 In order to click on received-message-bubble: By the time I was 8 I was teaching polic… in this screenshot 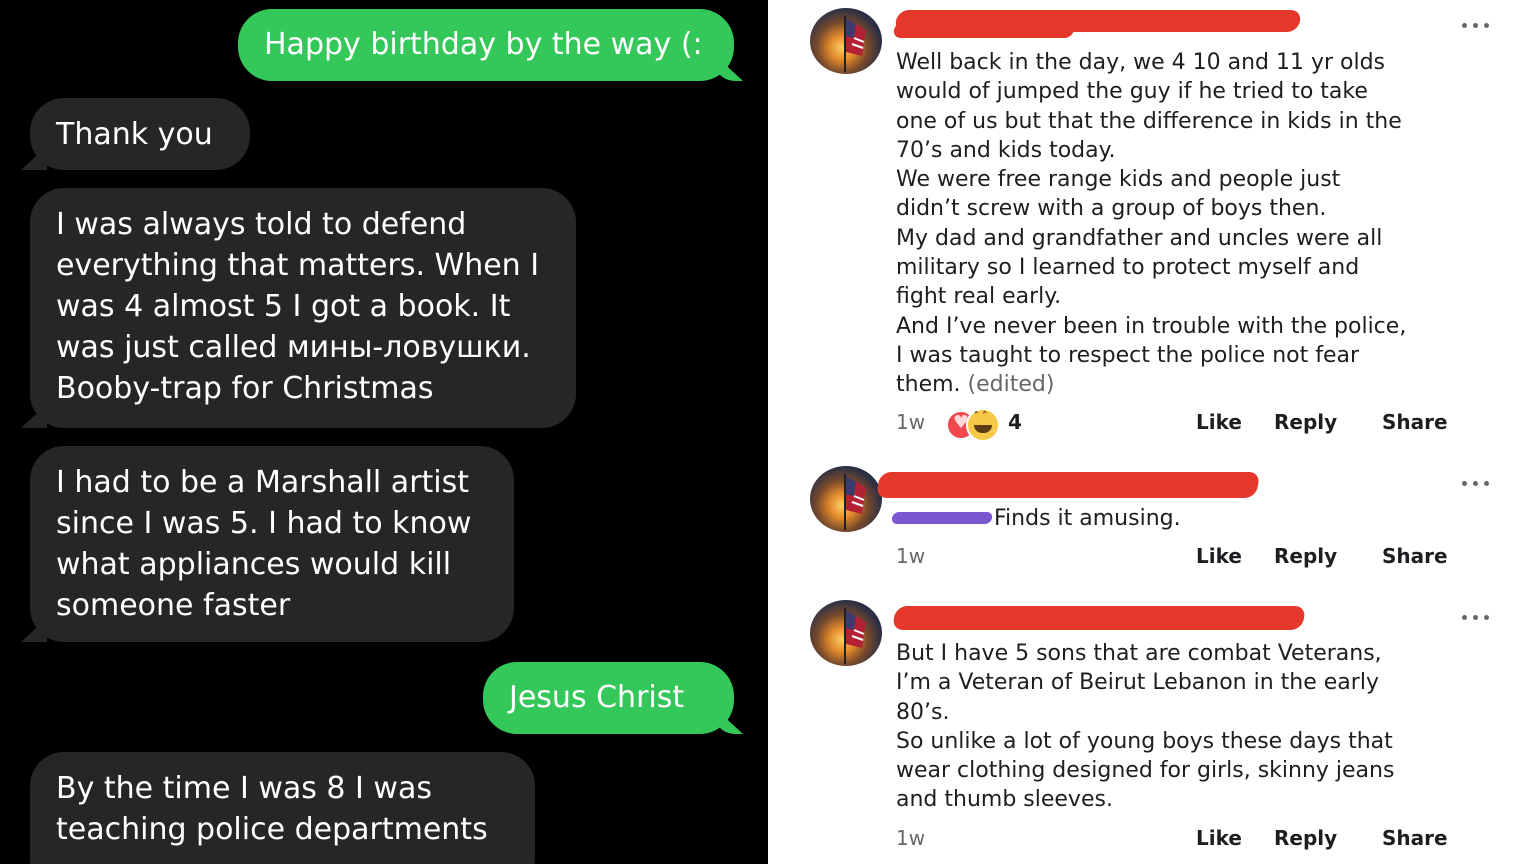, I will do `click(282, 808)`.